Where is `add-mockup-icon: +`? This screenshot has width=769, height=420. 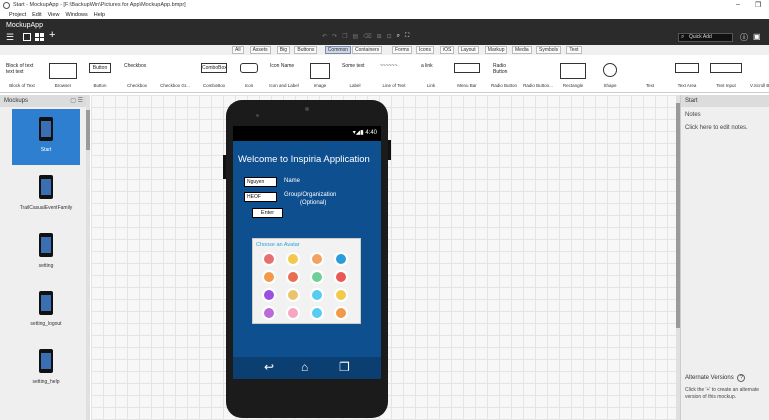
add-mockup-icon: + is located at coordinates (52, 35).